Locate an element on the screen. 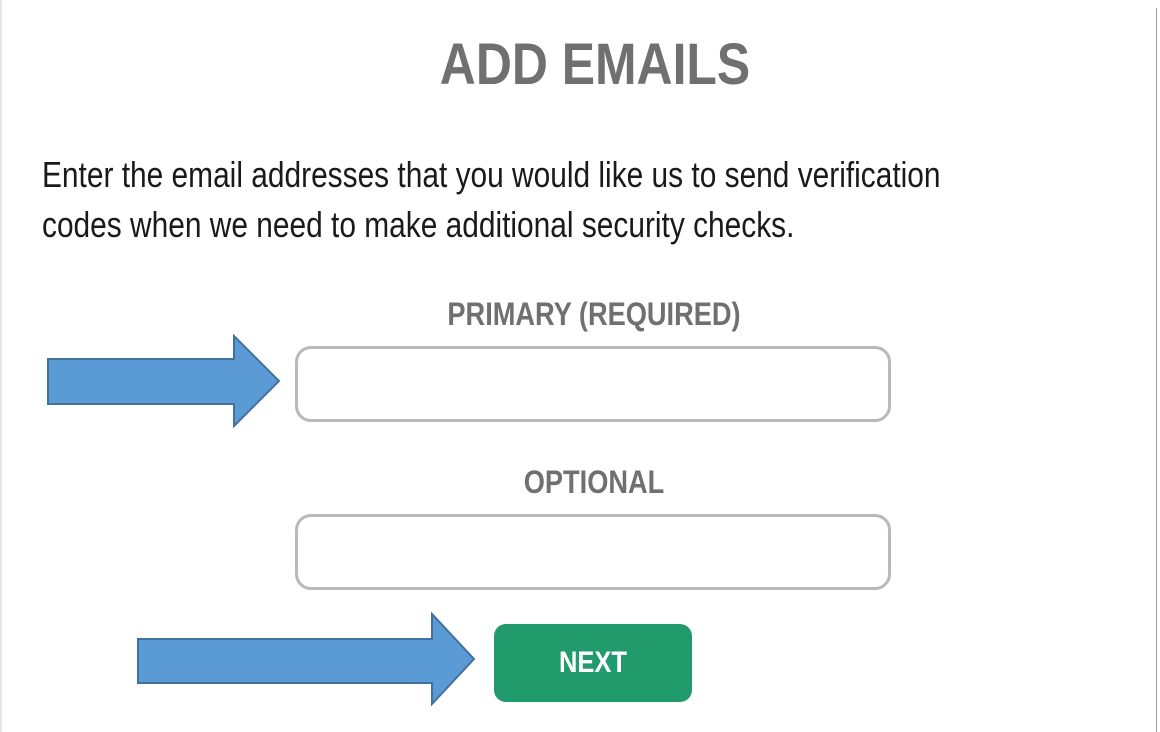  primary-email-input is located at coordinates (593, 384).